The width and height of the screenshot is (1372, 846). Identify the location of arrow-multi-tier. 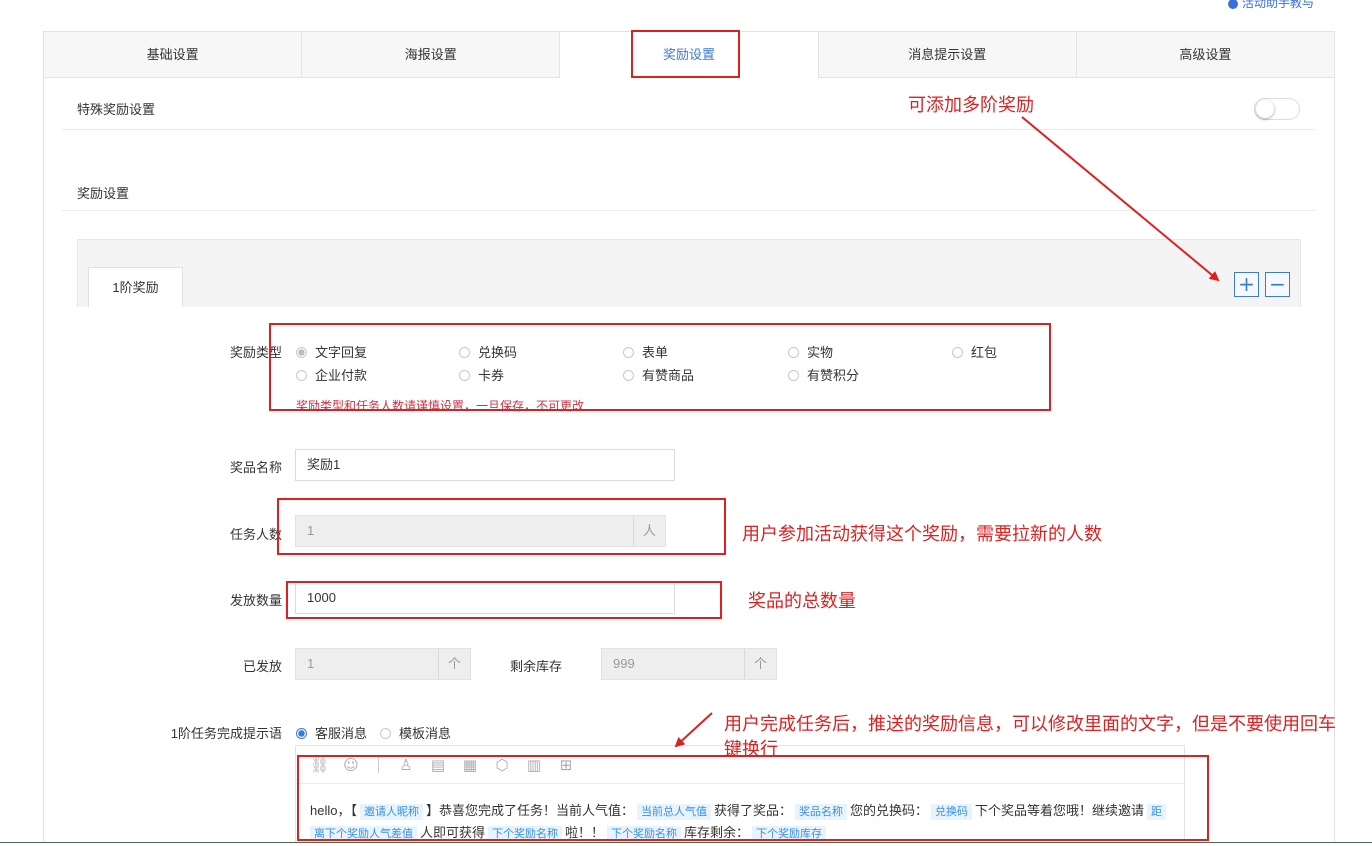
(1120, 199).